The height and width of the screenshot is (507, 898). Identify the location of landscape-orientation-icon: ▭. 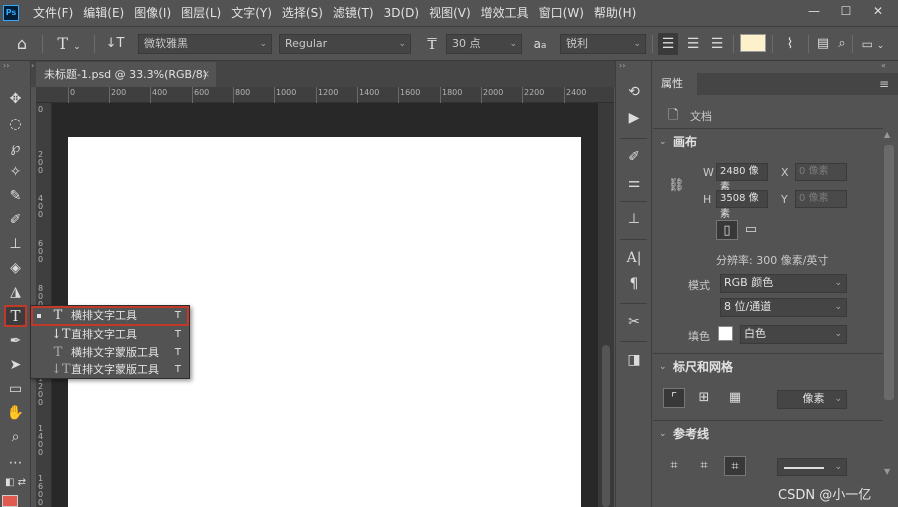
(751, 230).